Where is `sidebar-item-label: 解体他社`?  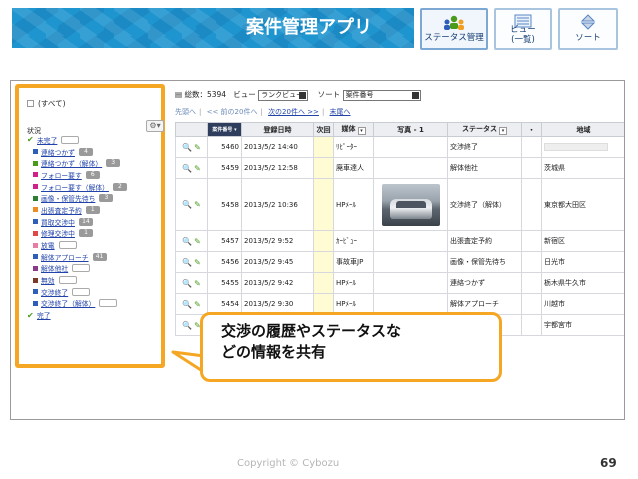
sidebar-item-label: 解体他社 is located at coordinates (54, 268).